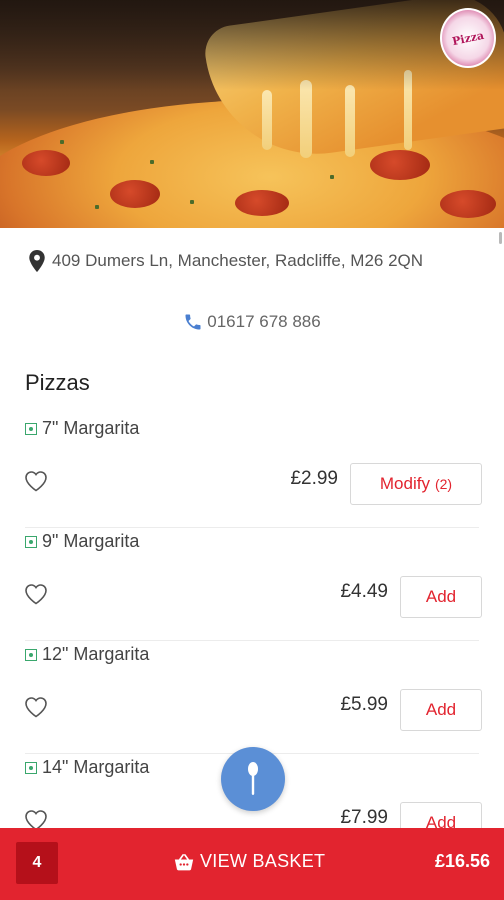 Image resolution: width=504 pixels, height=900 pixels. Describe the element at coordinates (252, 584) in the screenshot. I see `menu-item: 9" Margarita £4.49 Add` at that location.